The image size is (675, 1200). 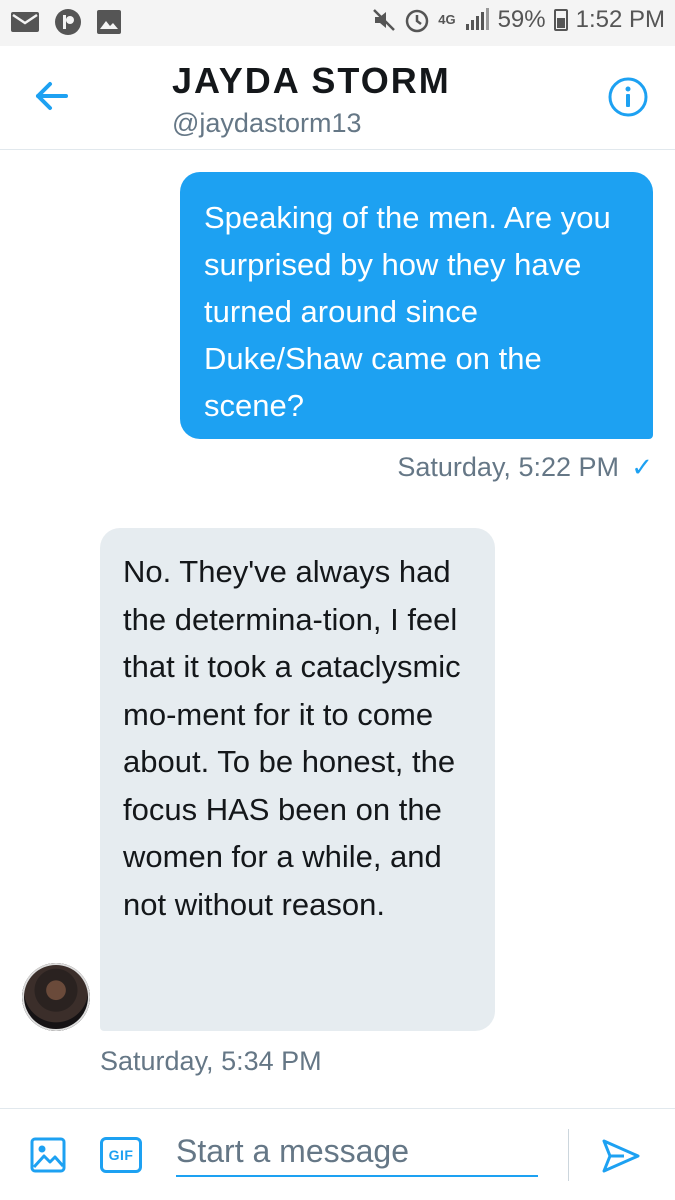 What do you see at coordinates (311, 80) in the screenshot?
I see `contact-name: JAYDA STORM` at bounding box center [311, 80].